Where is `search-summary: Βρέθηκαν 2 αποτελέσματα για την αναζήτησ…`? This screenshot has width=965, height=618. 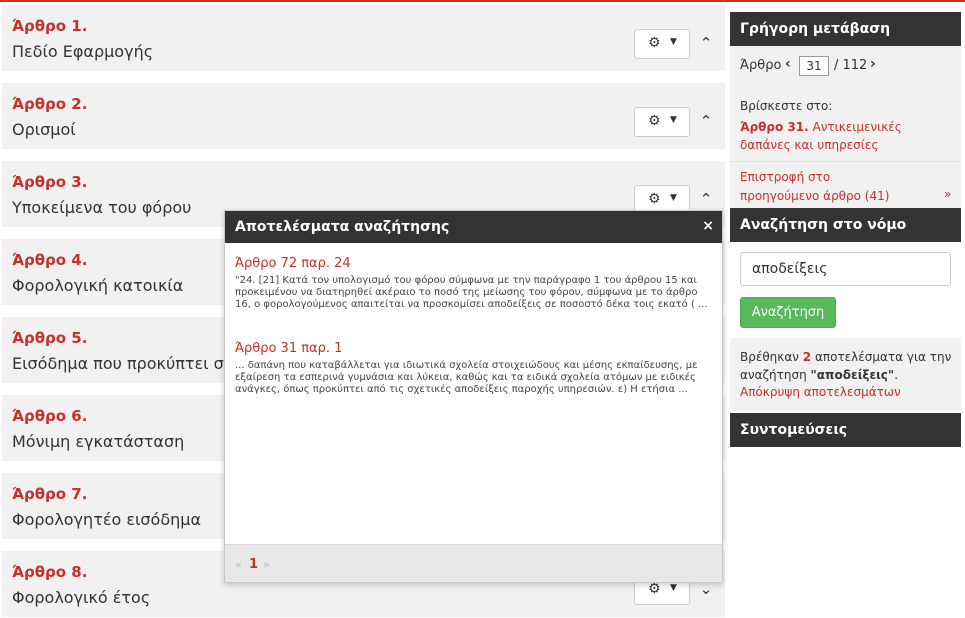 search-summary: Βρέθηκαν 2 αποτελέσματα για την αναζήτησ… is located at coordinates (847, 366).